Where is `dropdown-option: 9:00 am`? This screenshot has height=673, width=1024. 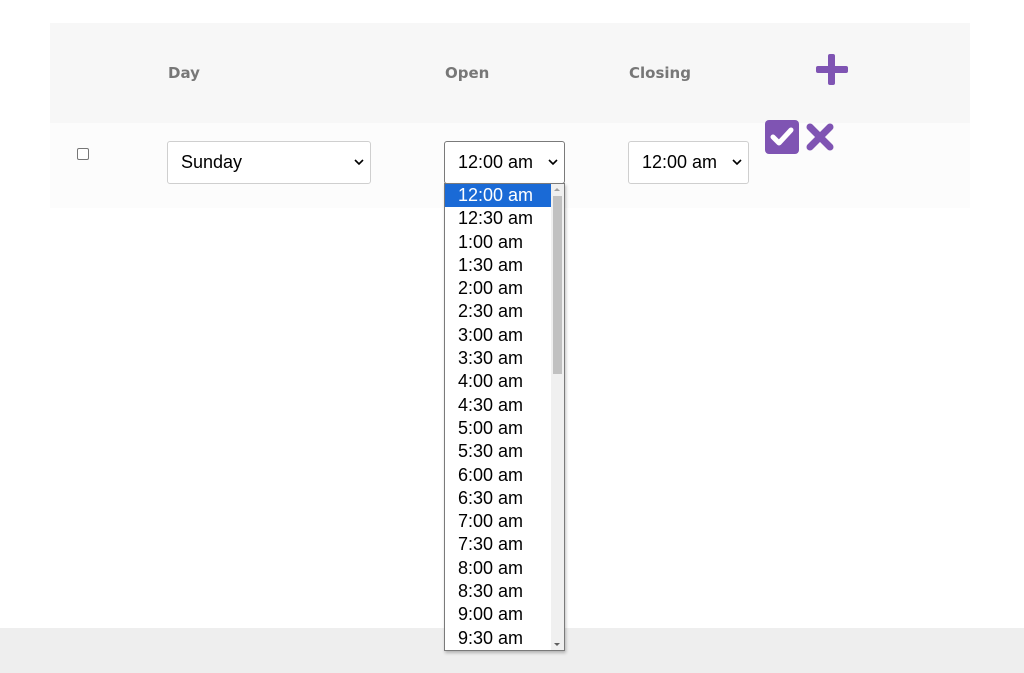
dropdown-option: 9:00 am is located at coordinates (498, 614).